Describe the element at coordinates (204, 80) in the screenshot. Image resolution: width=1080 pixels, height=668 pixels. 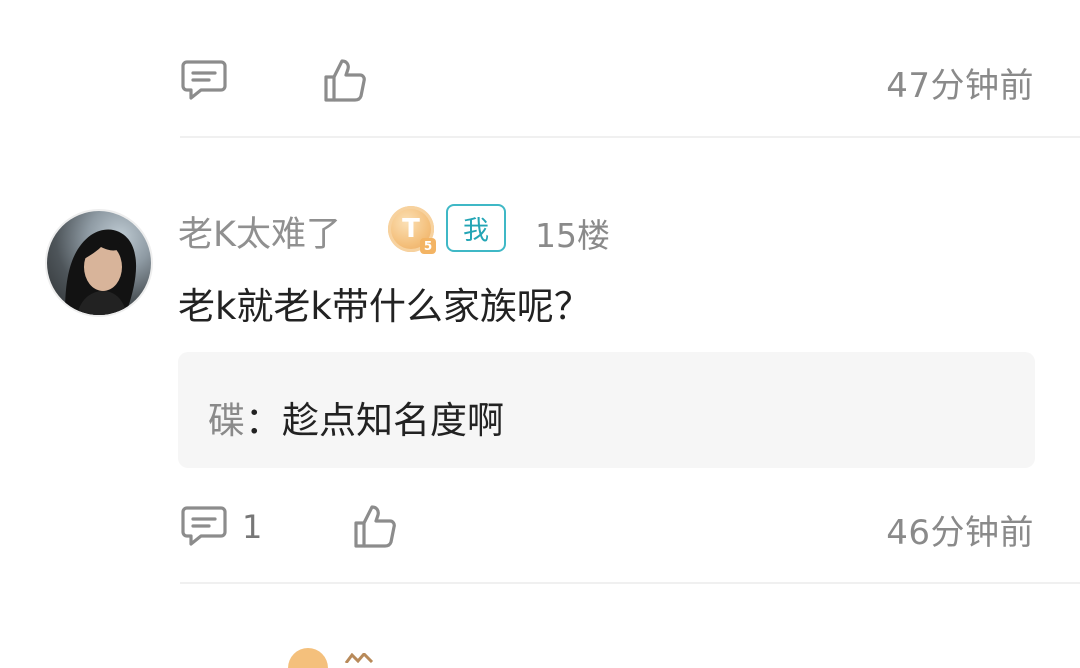
I see `comment-icon` at that location.